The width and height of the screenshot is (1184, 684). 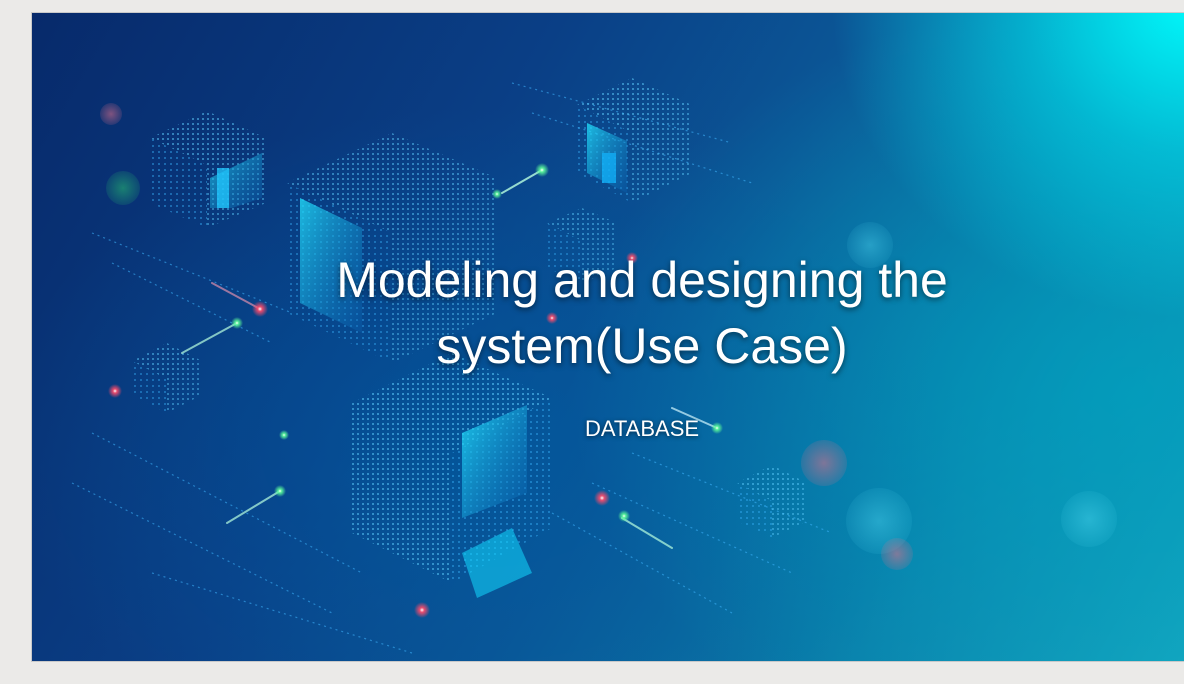 I want to click on top-left-cube, so click(x=208, y=169).